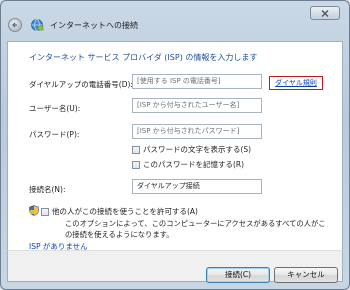  What do you see at coordinates (37, 25) in the screenshot?
I see `network-globe-icon` at bounding box center [37, 25].